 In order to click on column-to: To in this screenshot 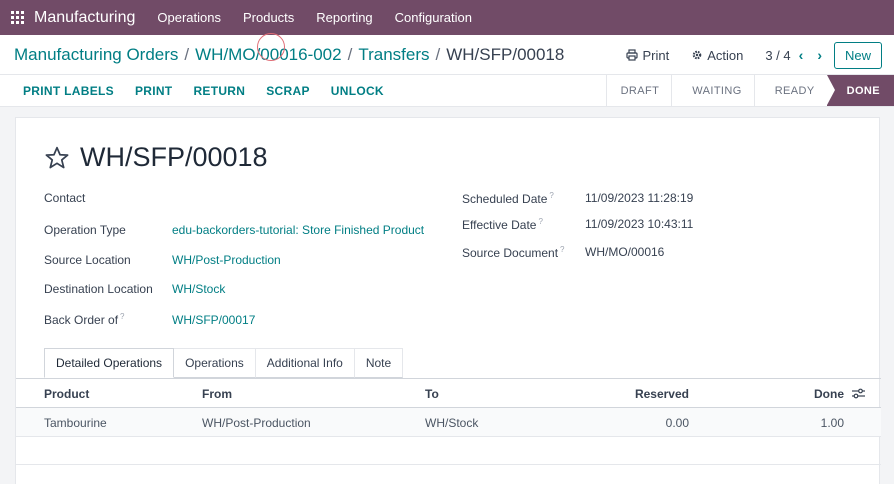, I will do `click(432, 394)`.